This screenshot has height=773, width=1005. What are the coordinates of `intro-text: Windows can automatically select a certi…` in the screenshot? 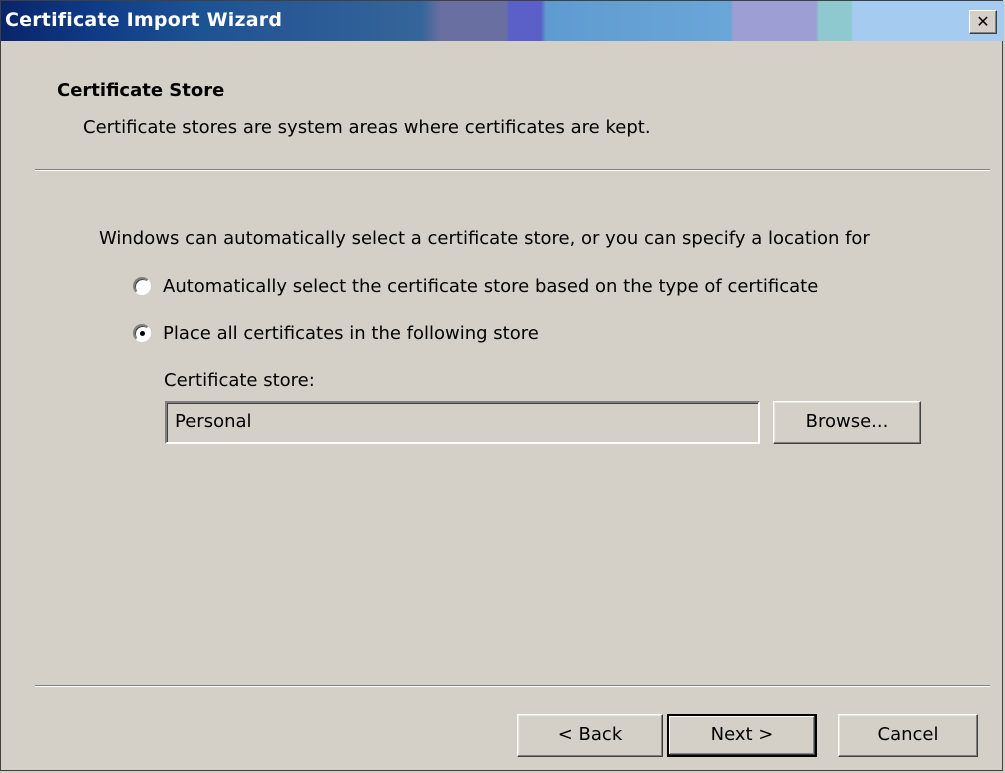 It's located at (484, 238).